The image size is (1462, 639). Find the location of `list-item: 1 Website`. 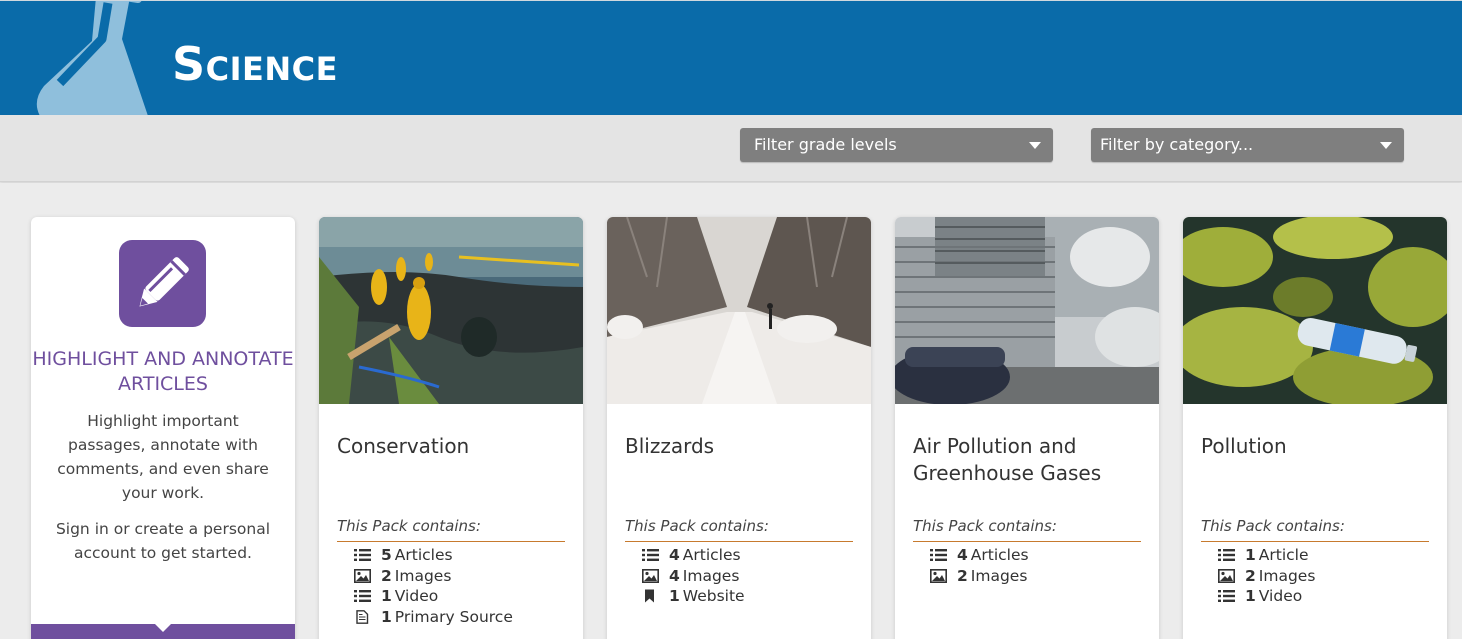

list-item: 1 Website is located at coordinates (693, 596).